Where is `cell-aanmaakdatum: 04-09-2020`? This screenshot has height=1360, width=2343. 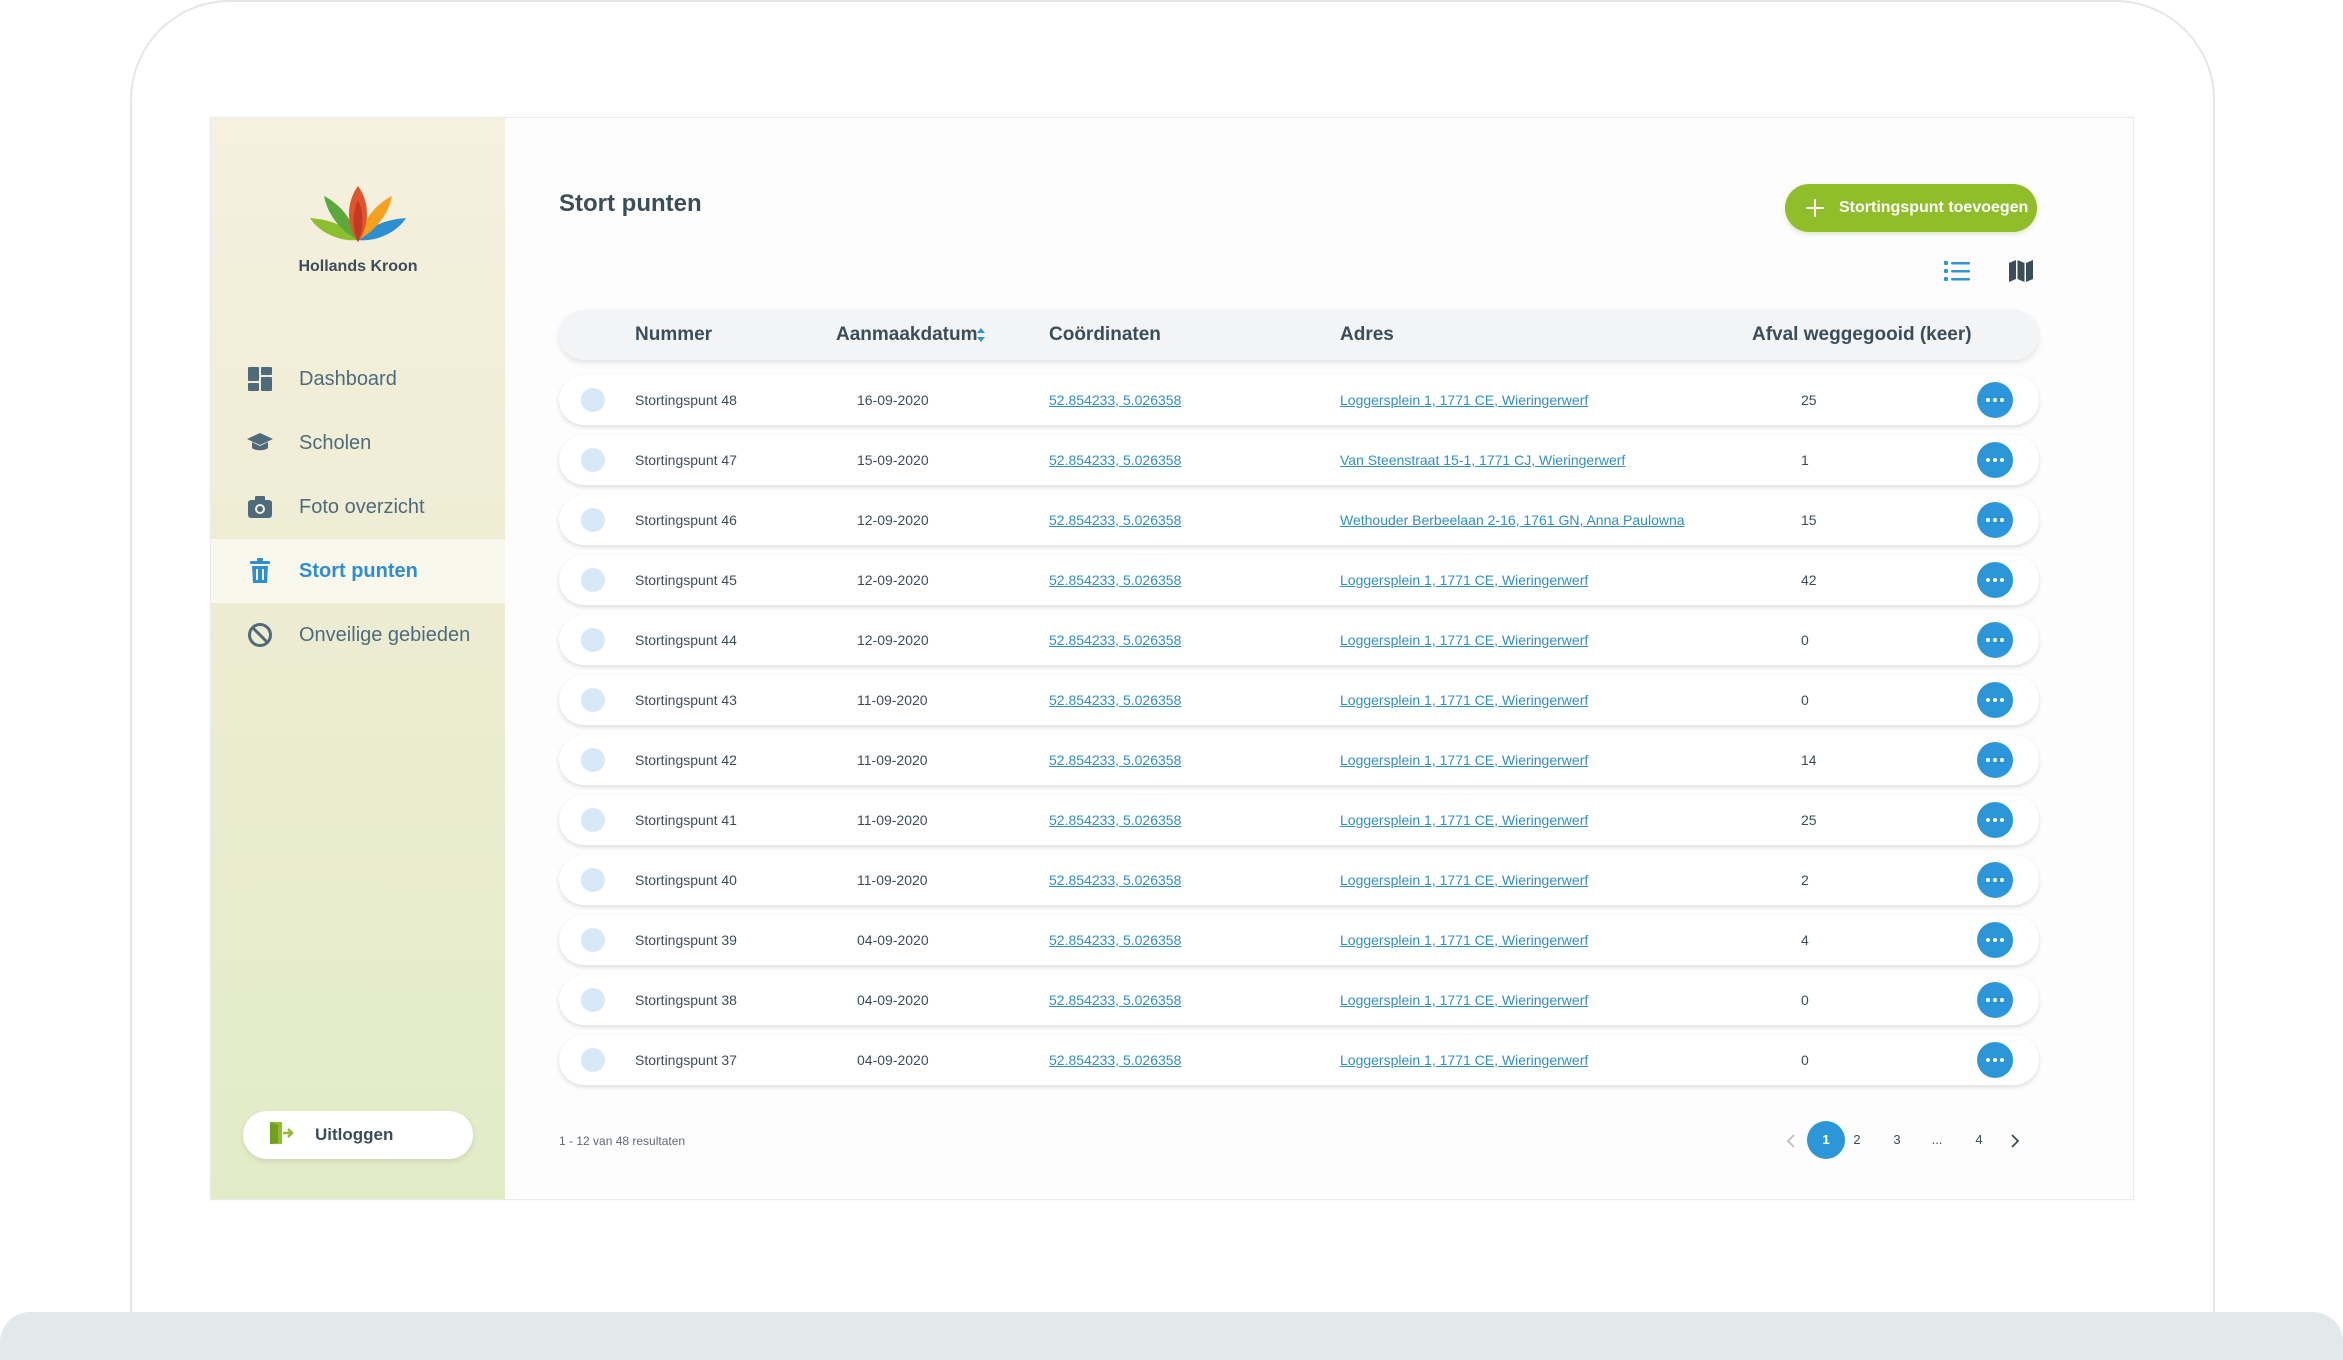 cell-aanmaakdatum: 04-09-2020 is located at coordinates (893, 1060).